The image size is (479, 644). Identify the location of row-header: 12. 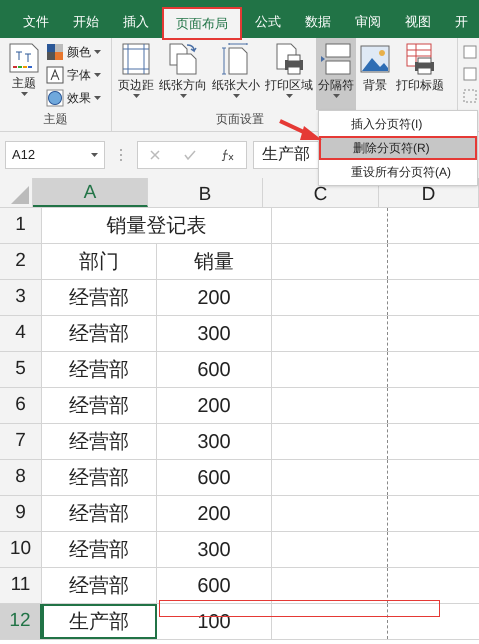
(21, 621).